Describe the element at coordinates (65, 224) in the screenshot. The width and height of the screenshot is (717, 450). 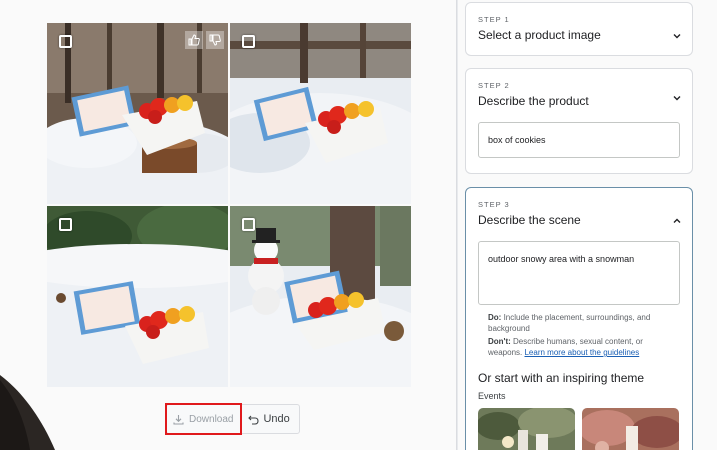
I see `select-image-3-checkbox` at that location.